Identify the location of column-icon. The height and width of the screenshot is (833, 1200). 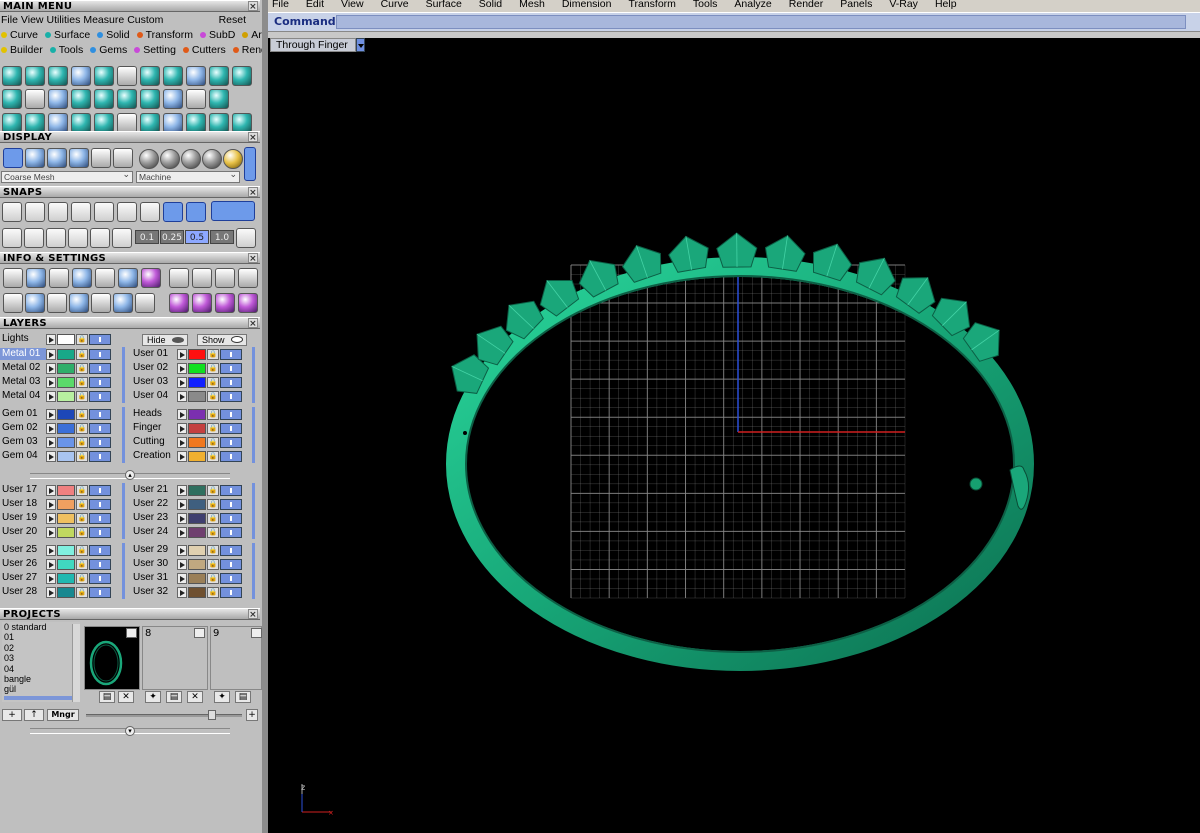
(79, 303).